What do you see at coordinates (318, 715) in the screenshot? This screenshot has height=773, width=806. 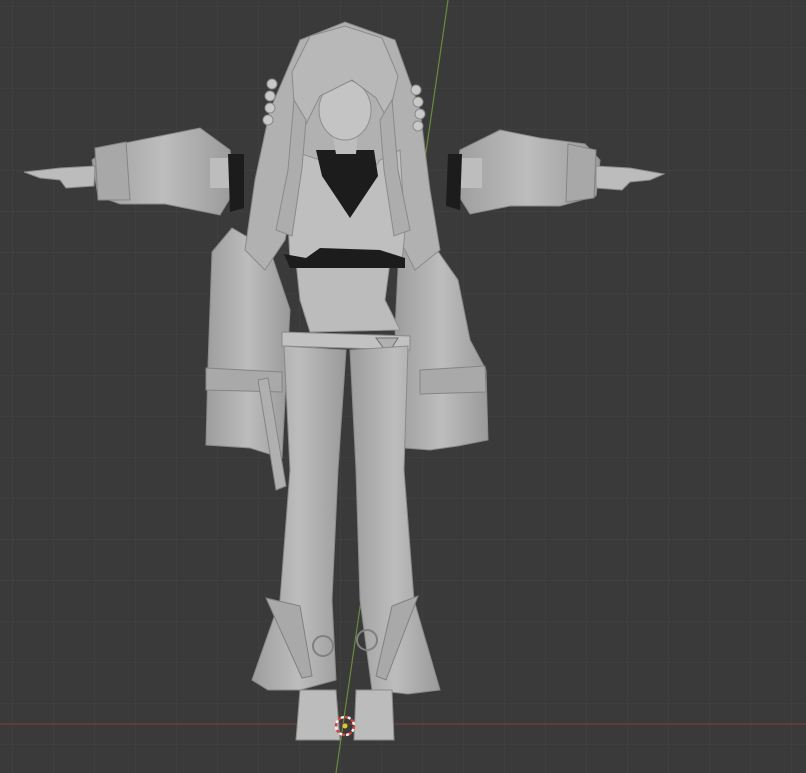 I see `left-boot` at bounding box center [318, 715].